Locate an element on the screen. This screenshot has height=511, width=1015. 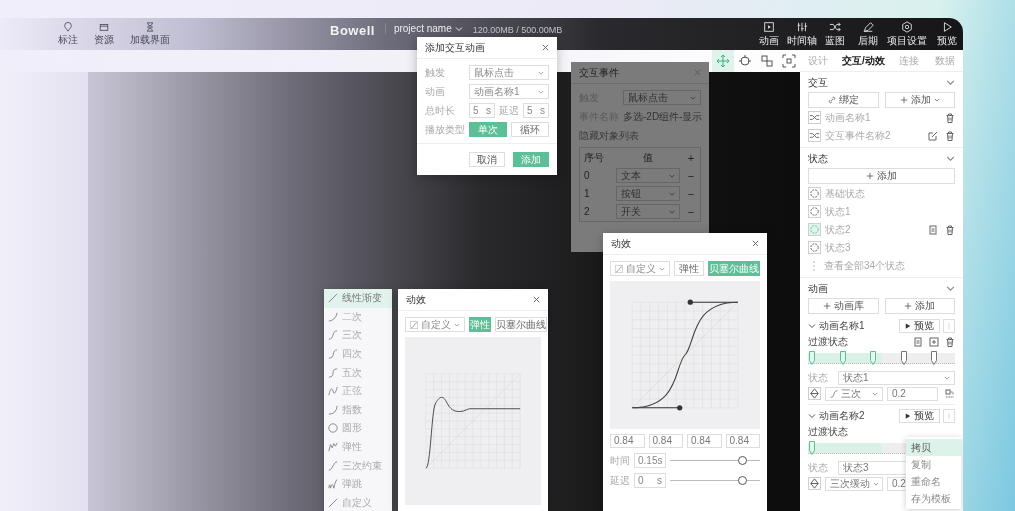
easing-option: 三次约束 is located at coordinates (358, 465).